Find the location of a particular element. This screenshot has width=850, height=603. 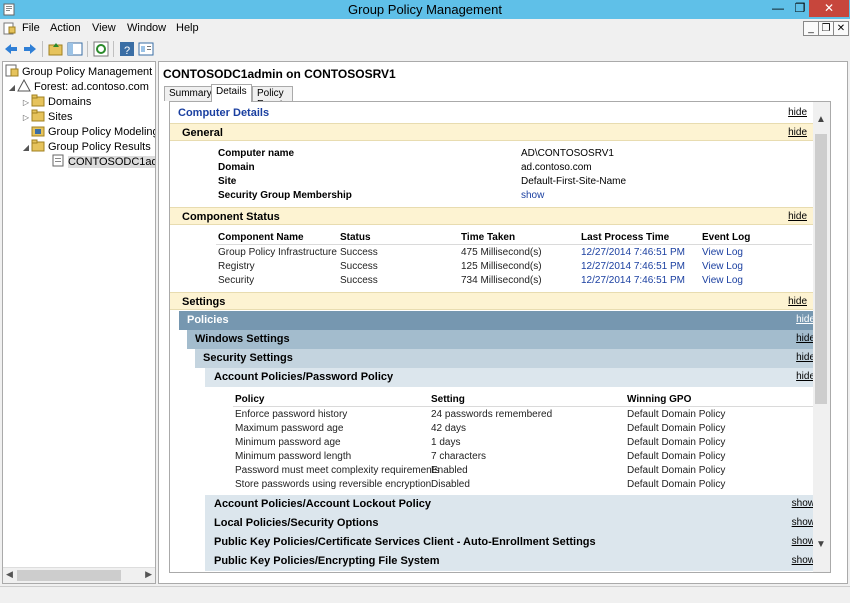

tree-item-label: Domains is located at coordinates (70, 102).